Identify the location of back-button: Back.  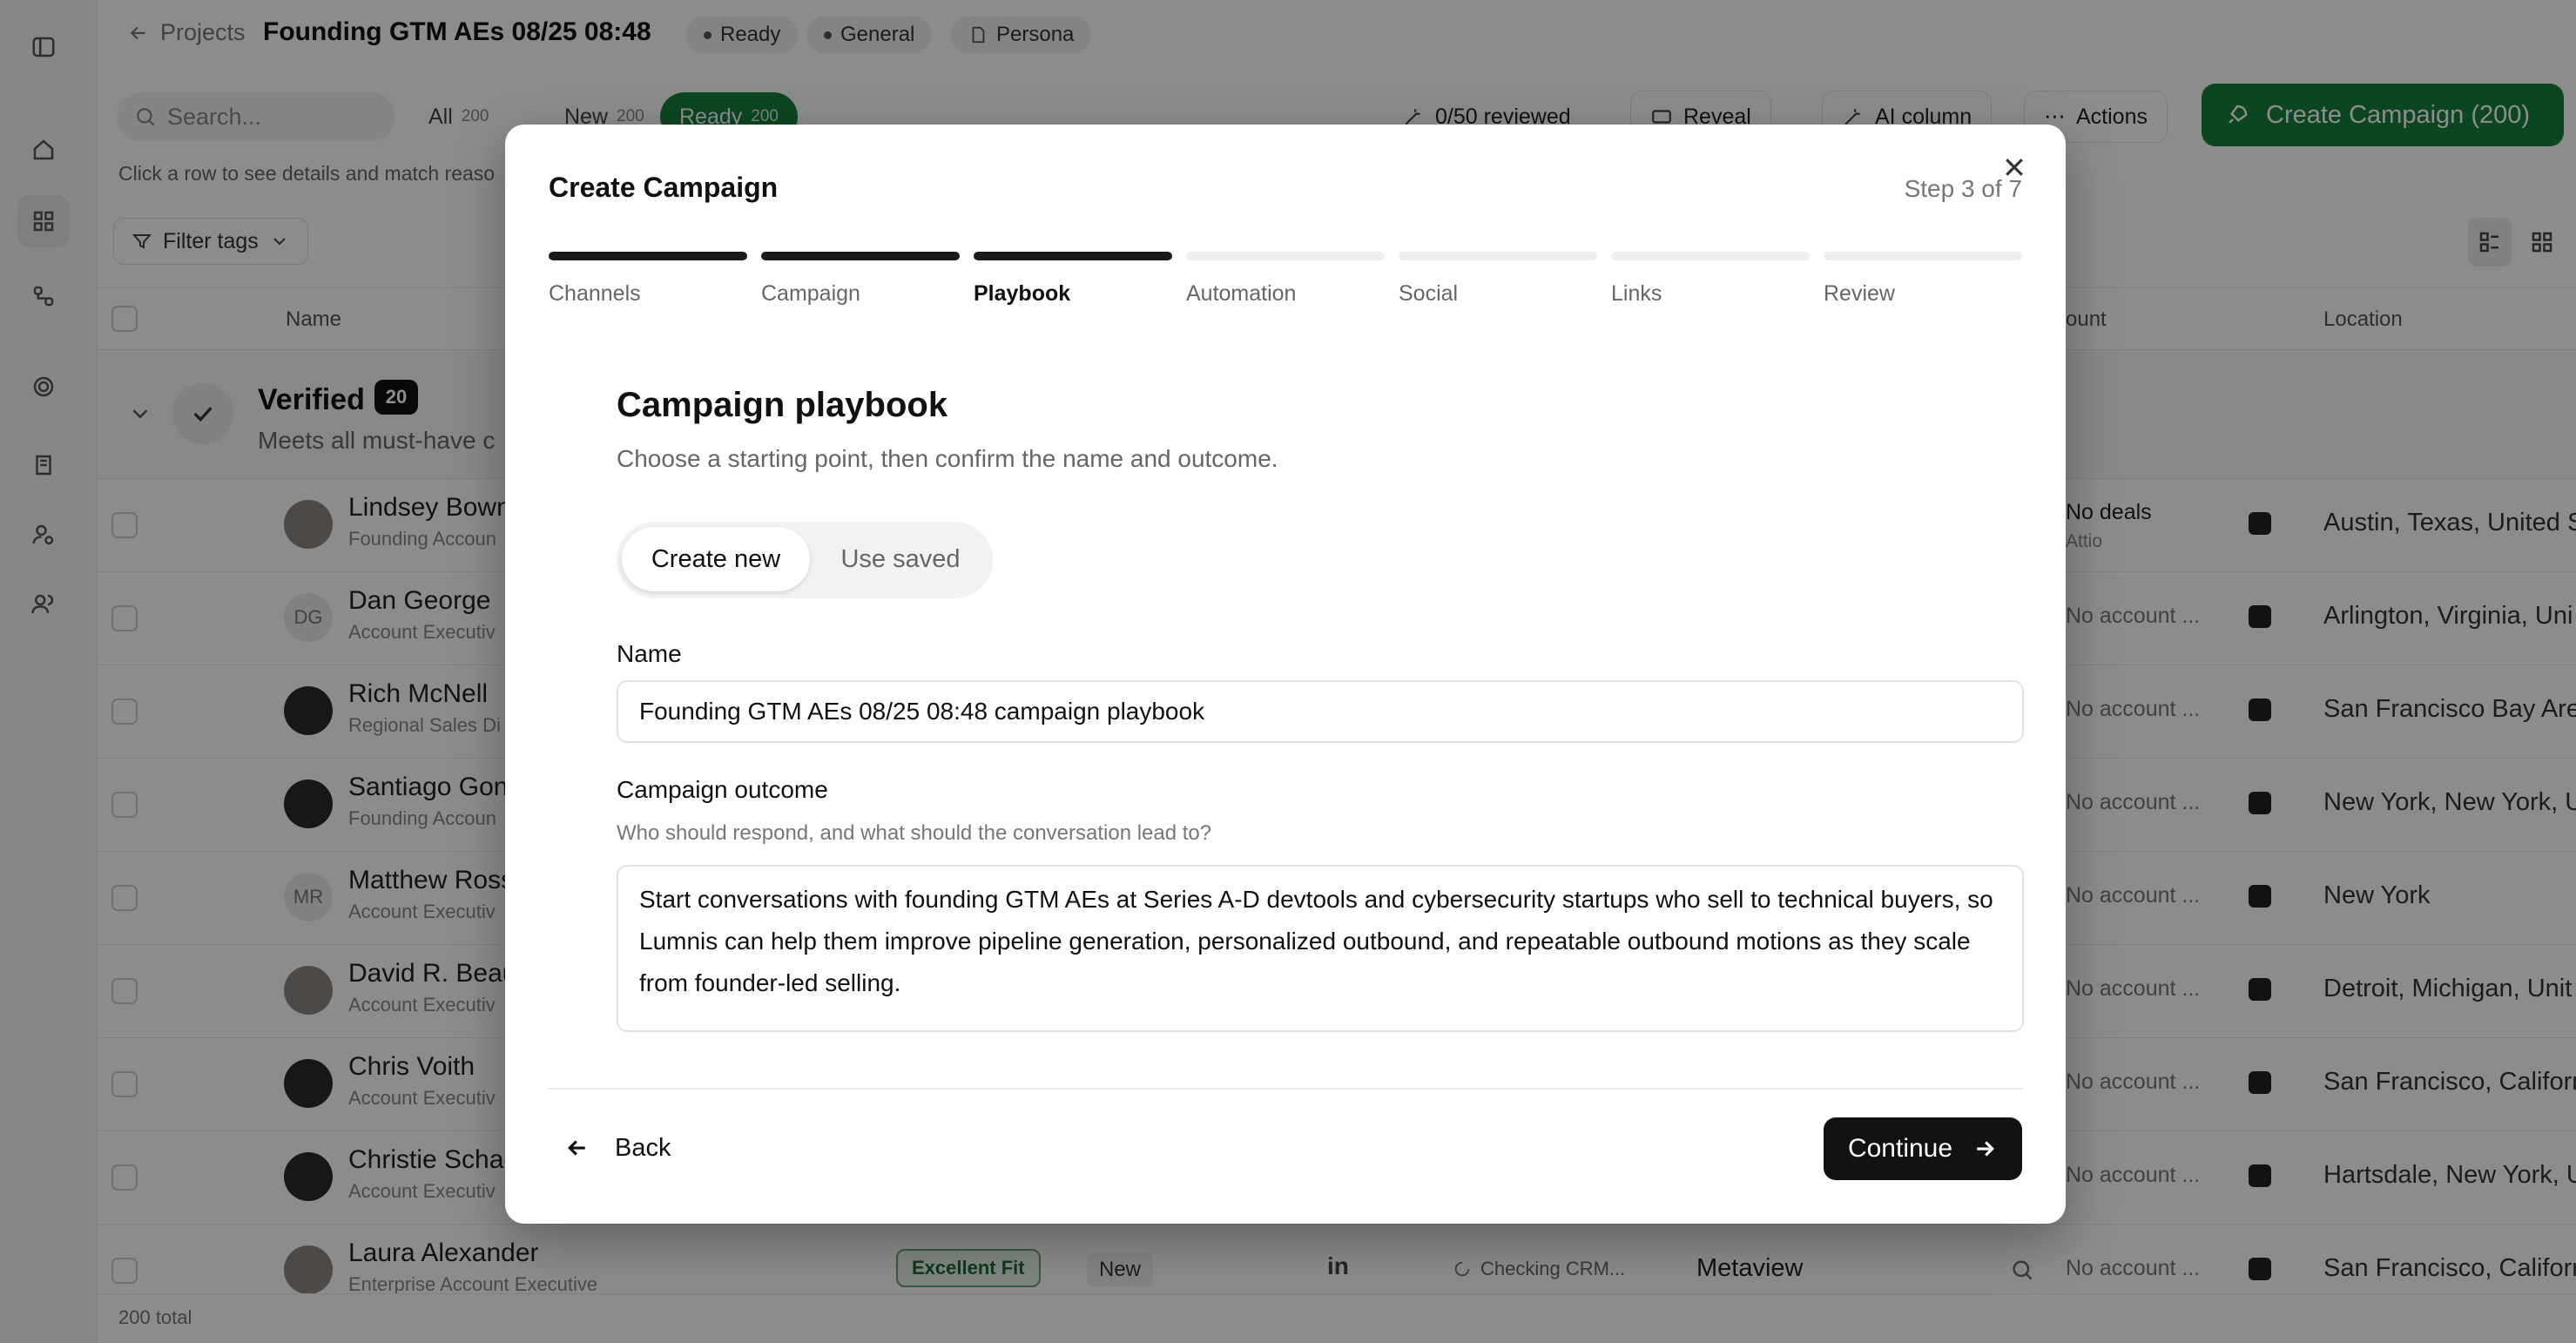
(617, 1148).